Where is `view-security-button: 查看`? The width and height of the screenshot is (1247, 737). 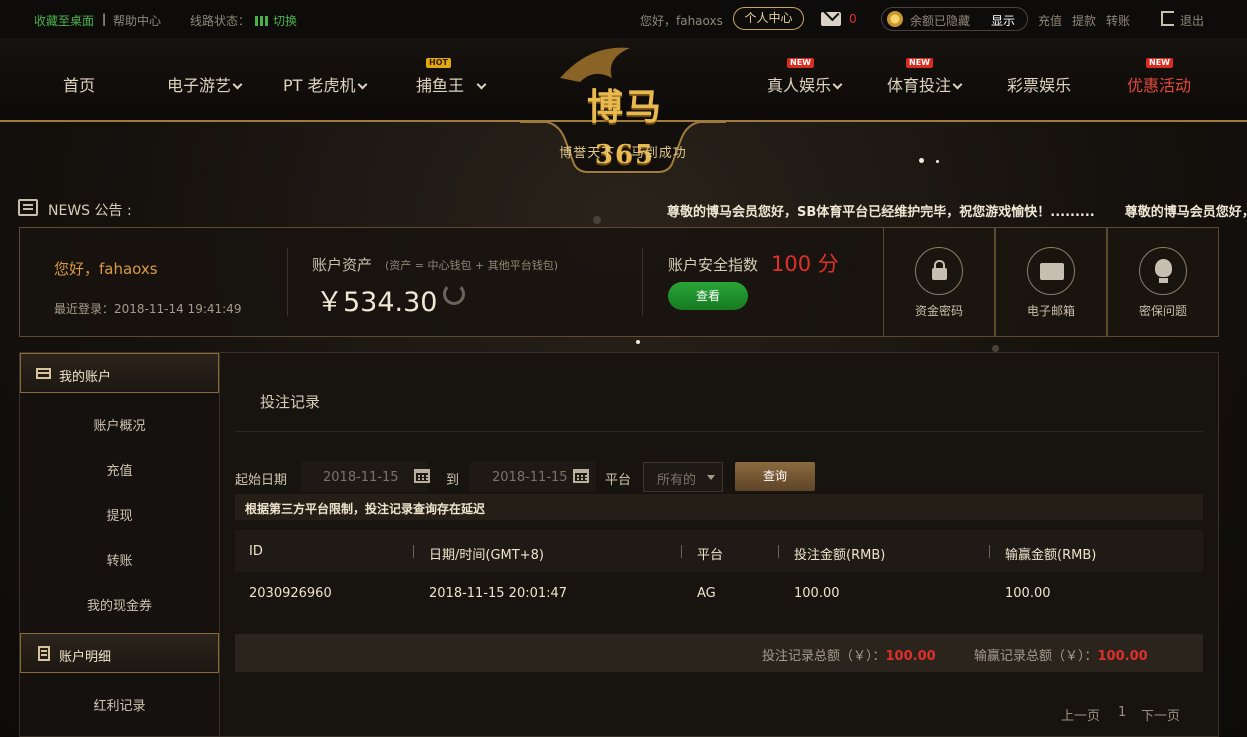
view-security-button: 查看 is located at coordinates (708, 296).